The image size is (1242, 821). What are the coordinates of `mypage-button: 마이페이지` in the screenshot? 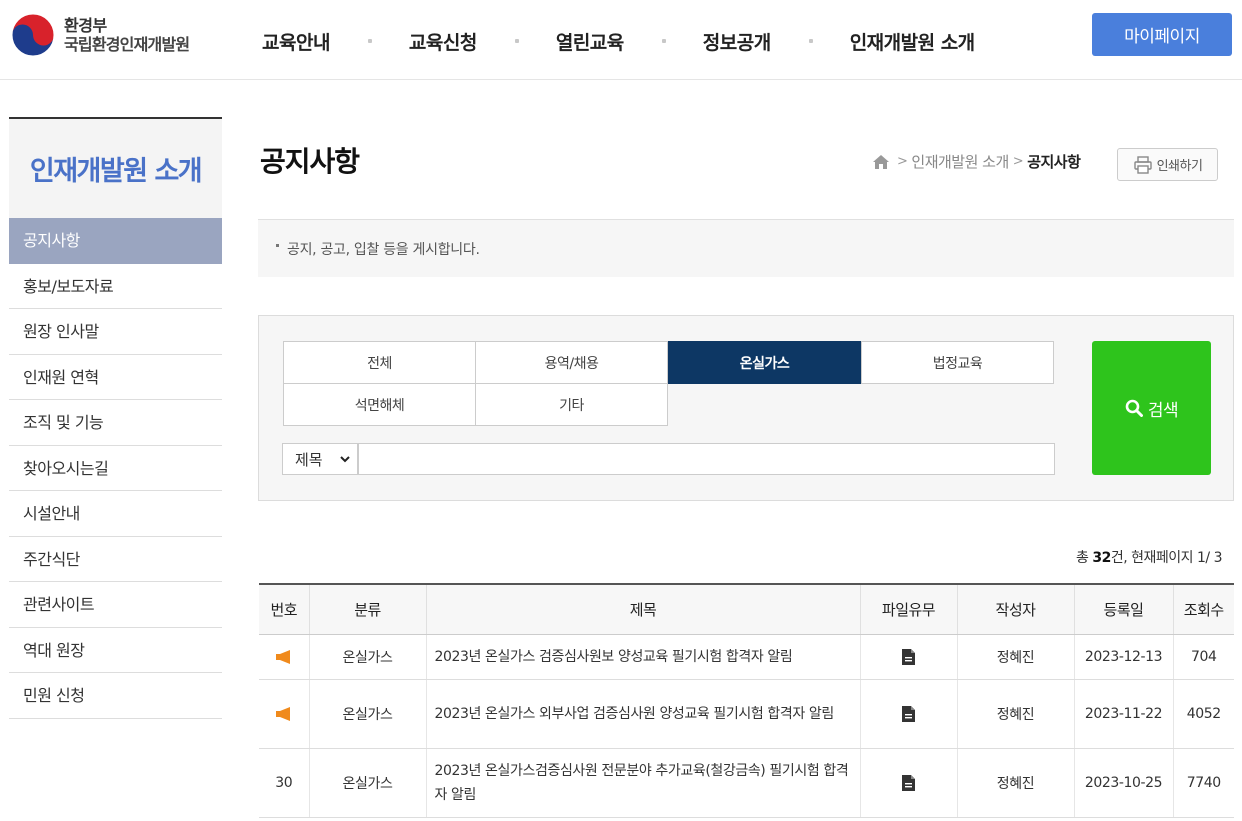 It's located at (1162, 34).